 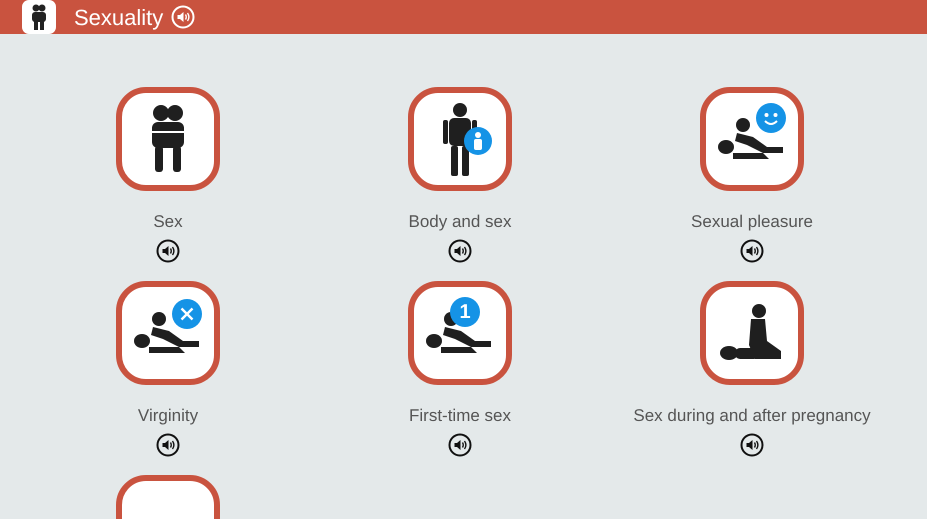 I want to click on figure-badge-icon, so click(x=478, y=141).